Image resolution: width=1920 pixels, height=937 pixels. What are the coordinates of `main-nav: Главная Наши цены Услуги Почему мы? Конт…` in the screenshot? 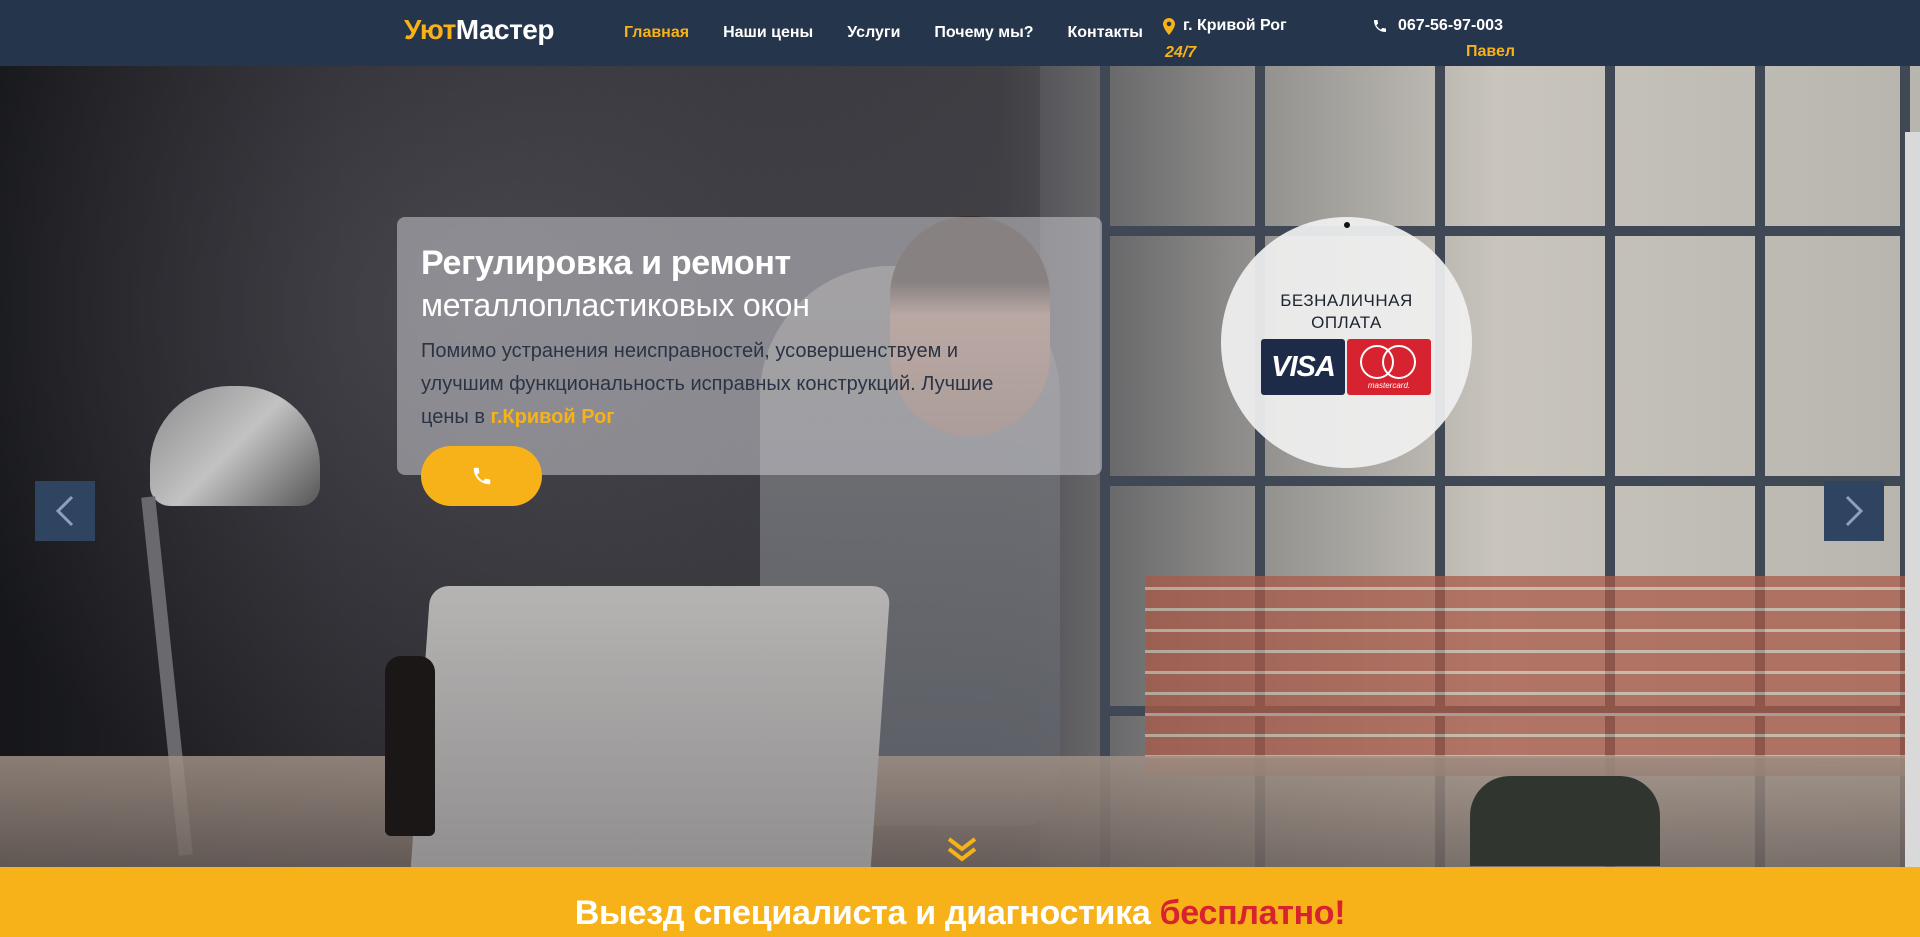 It's located at (900, 33).